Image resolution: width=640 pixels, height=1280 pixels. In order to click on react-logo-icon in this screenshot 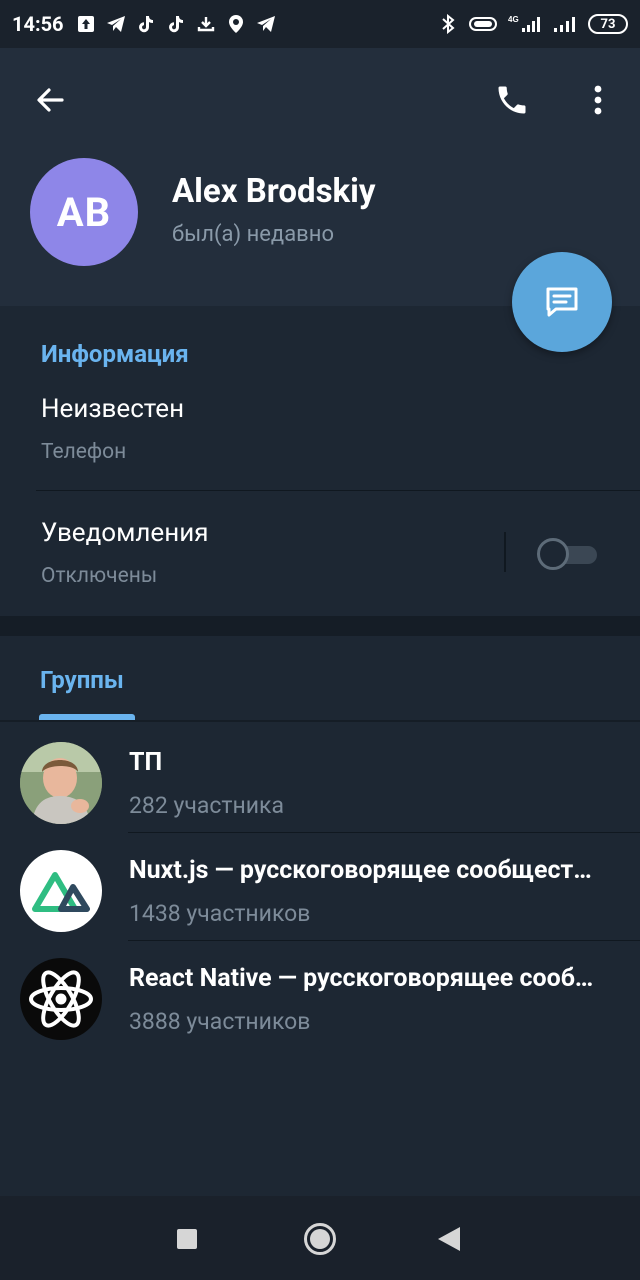, I will do `click(61, 999)`.